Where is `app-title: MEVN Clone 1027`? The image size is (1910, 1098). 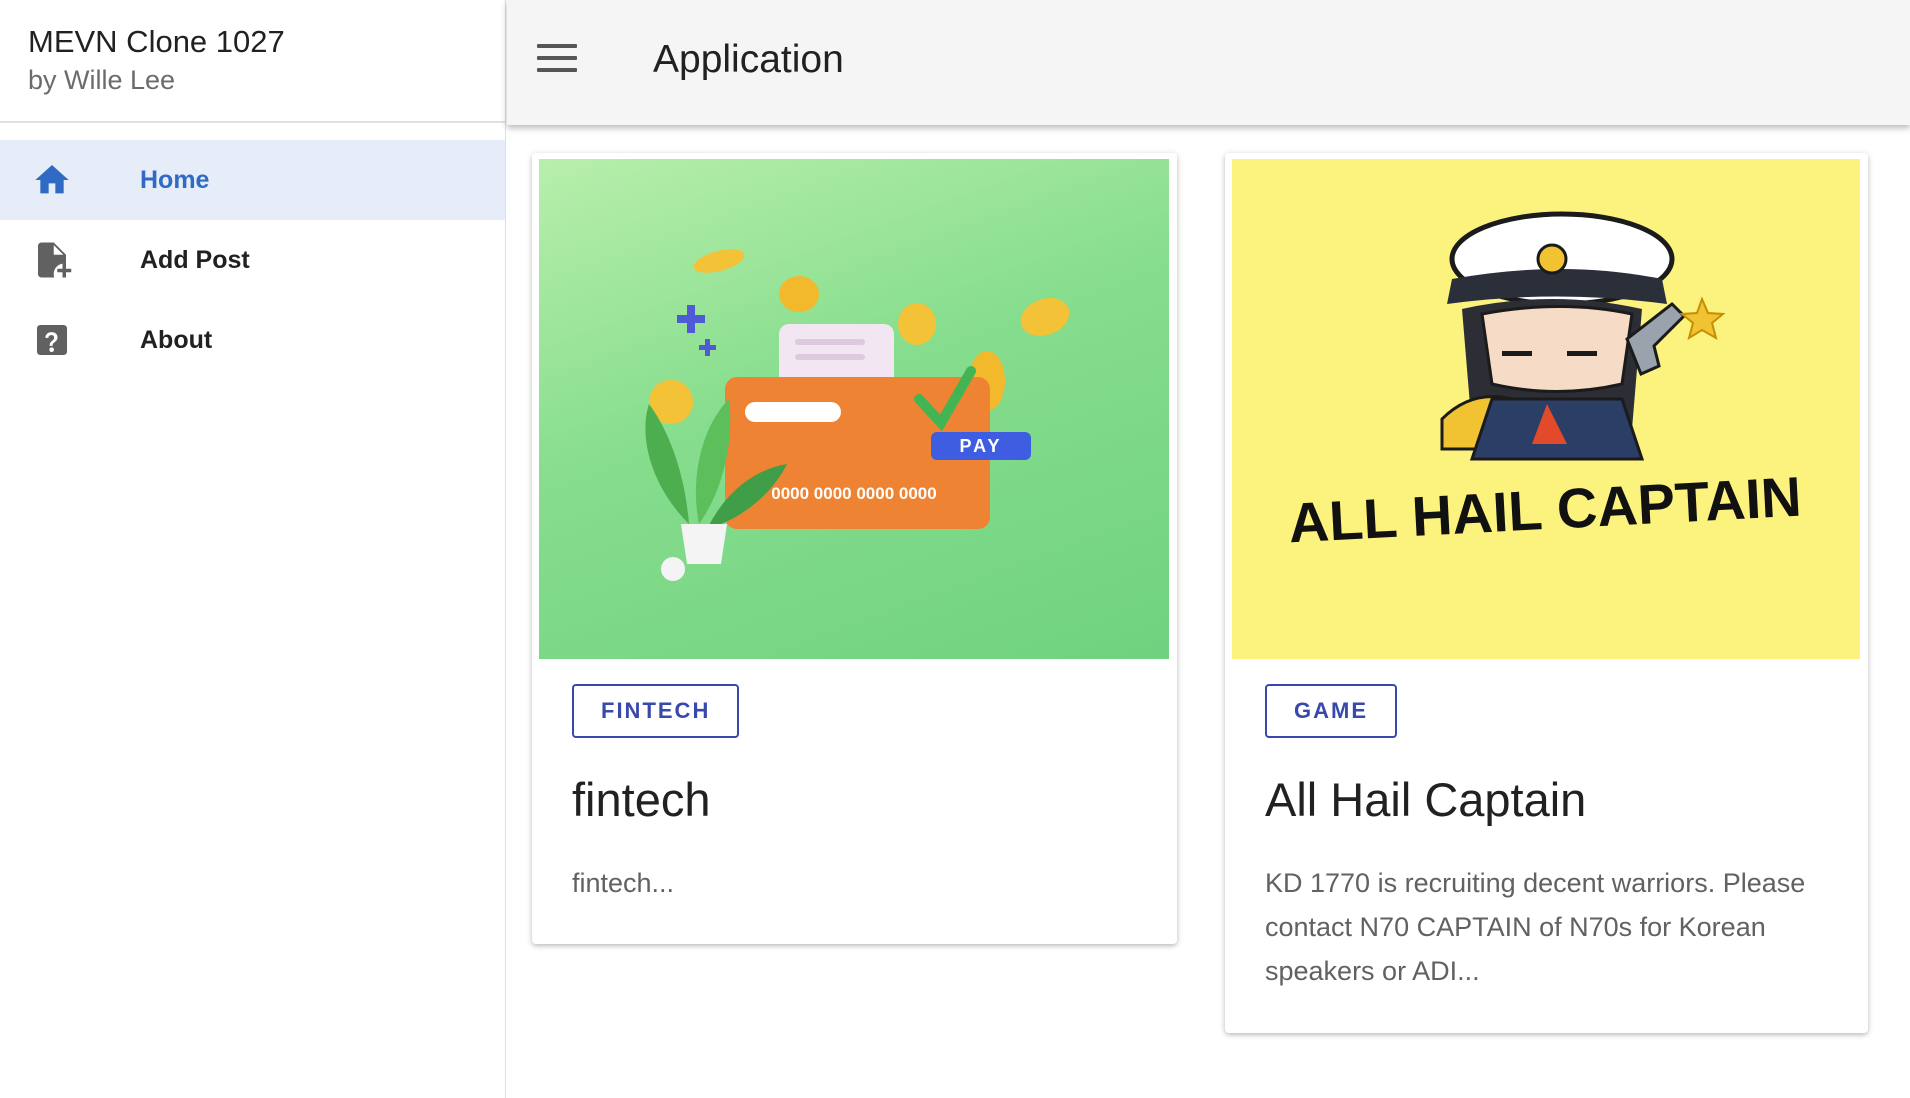
app-title: MEVN Clone 1027 is located at coordinates (156, 41).